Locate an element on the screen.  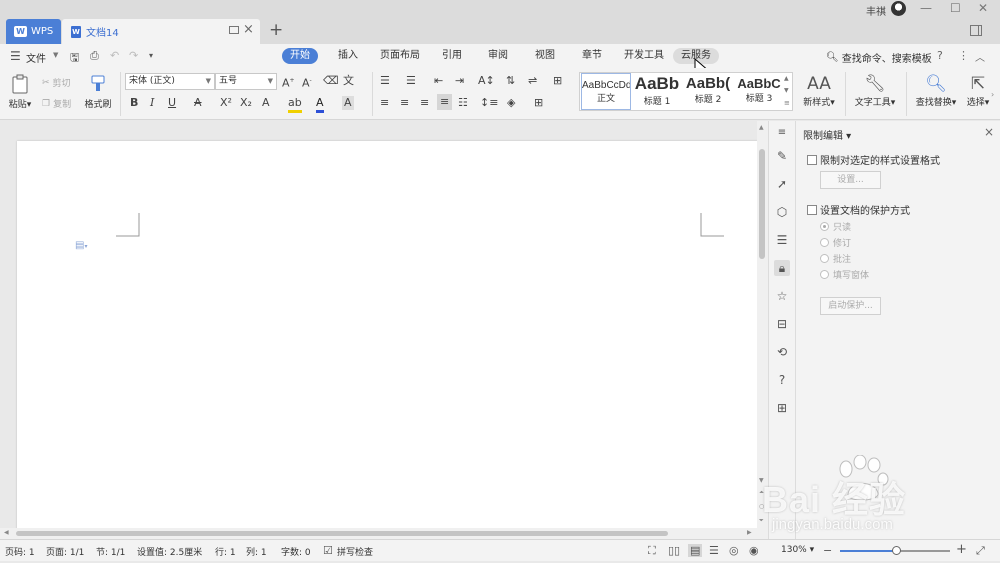
subscript-icon: X₂ is located at coordinates (246, 103).